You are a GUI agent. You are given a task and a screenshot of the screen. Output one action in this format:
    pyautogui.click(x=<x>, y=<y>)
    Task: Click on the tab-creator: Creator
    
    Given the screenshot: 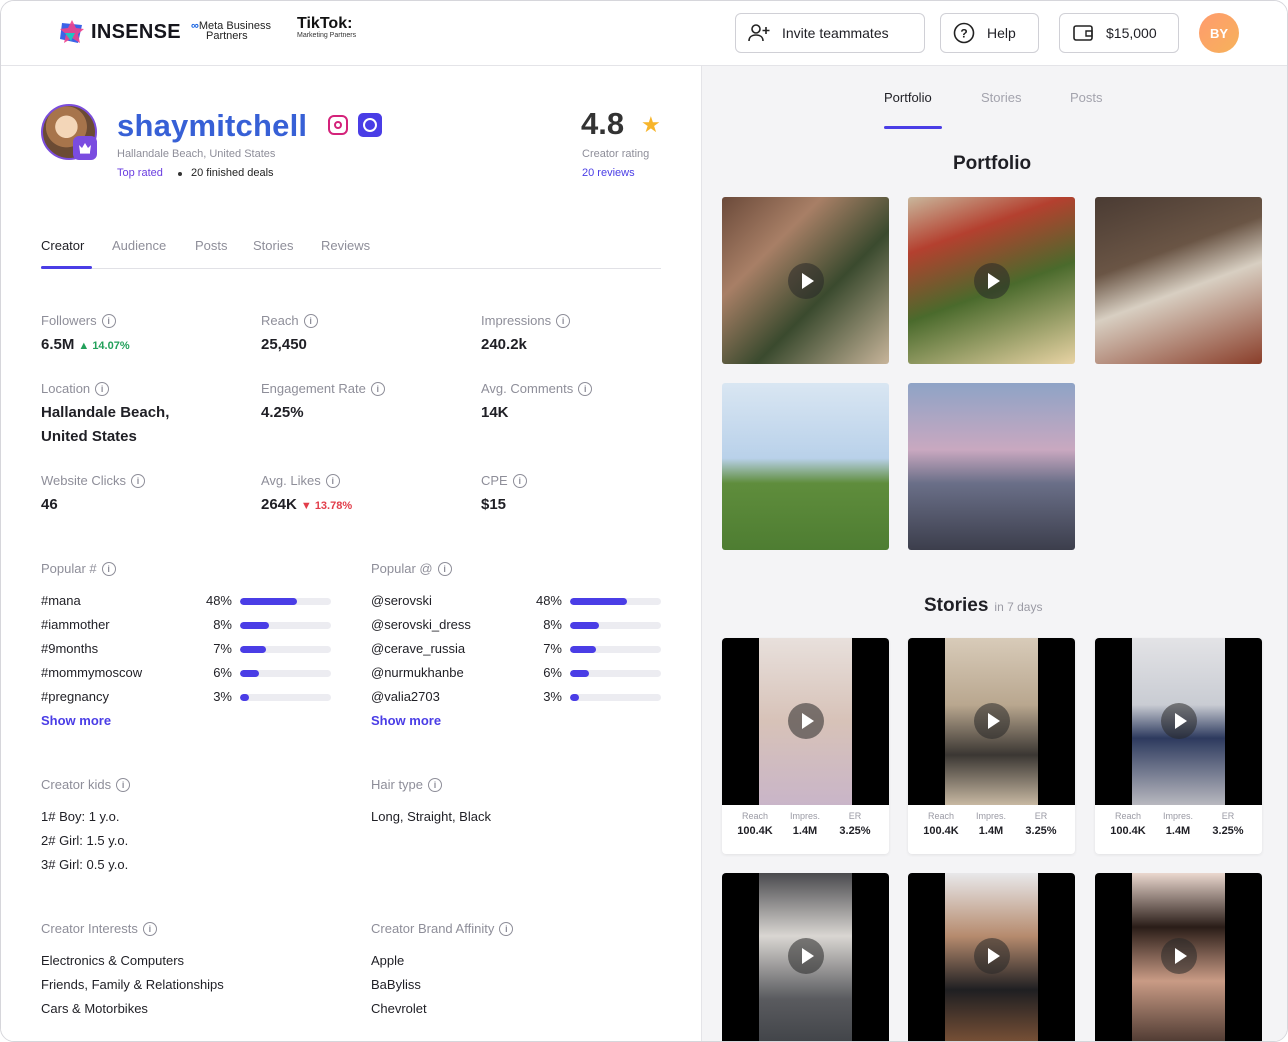 What is the action you would take?
    pyautogui.click(x=62, y=245)
    